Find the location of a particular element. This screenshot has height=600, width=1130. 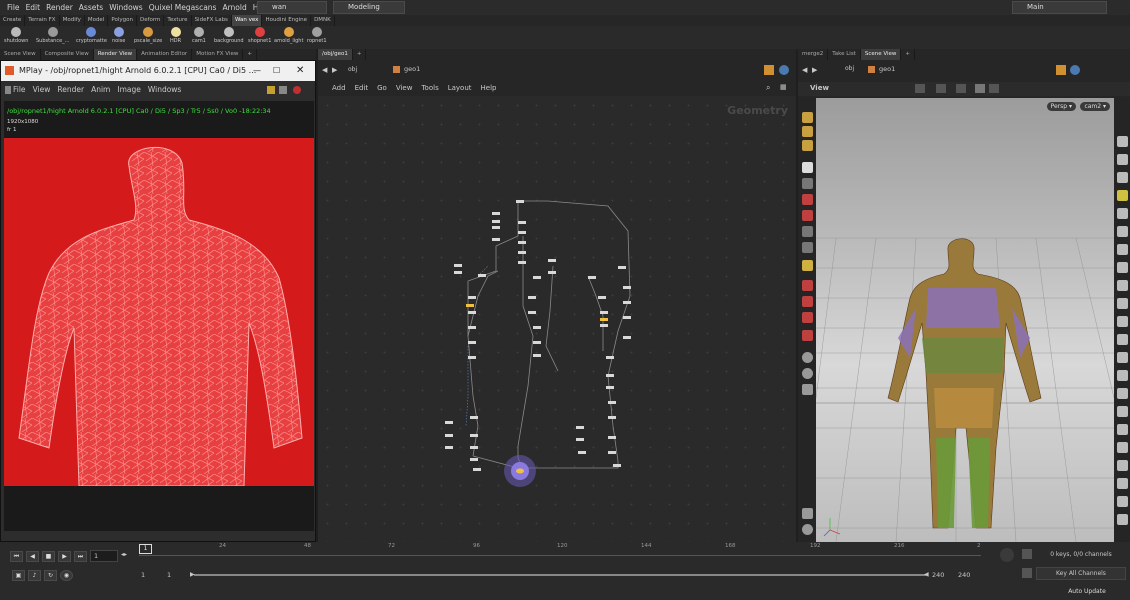

scene-name-field: wan is located at coordinates (292, 7).